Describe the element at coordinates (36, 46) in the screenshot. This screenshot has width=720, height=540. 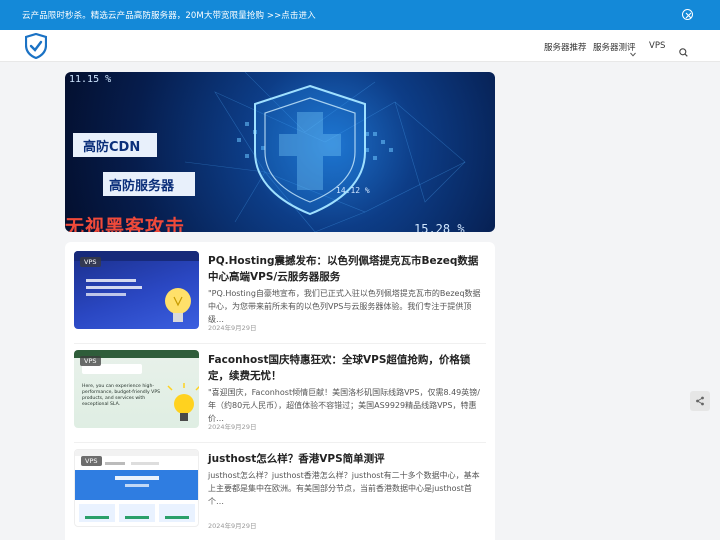
I see `shield-logo-icon` at that location.